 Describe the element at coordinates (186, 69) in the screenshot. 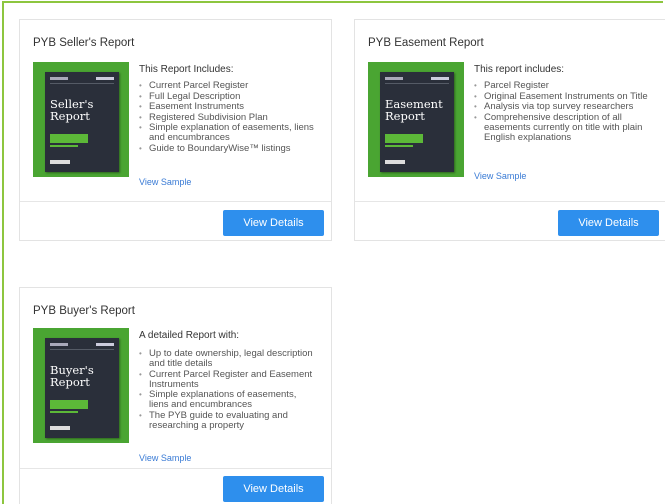

I see `report-intro: This Report Includes:` at that location.